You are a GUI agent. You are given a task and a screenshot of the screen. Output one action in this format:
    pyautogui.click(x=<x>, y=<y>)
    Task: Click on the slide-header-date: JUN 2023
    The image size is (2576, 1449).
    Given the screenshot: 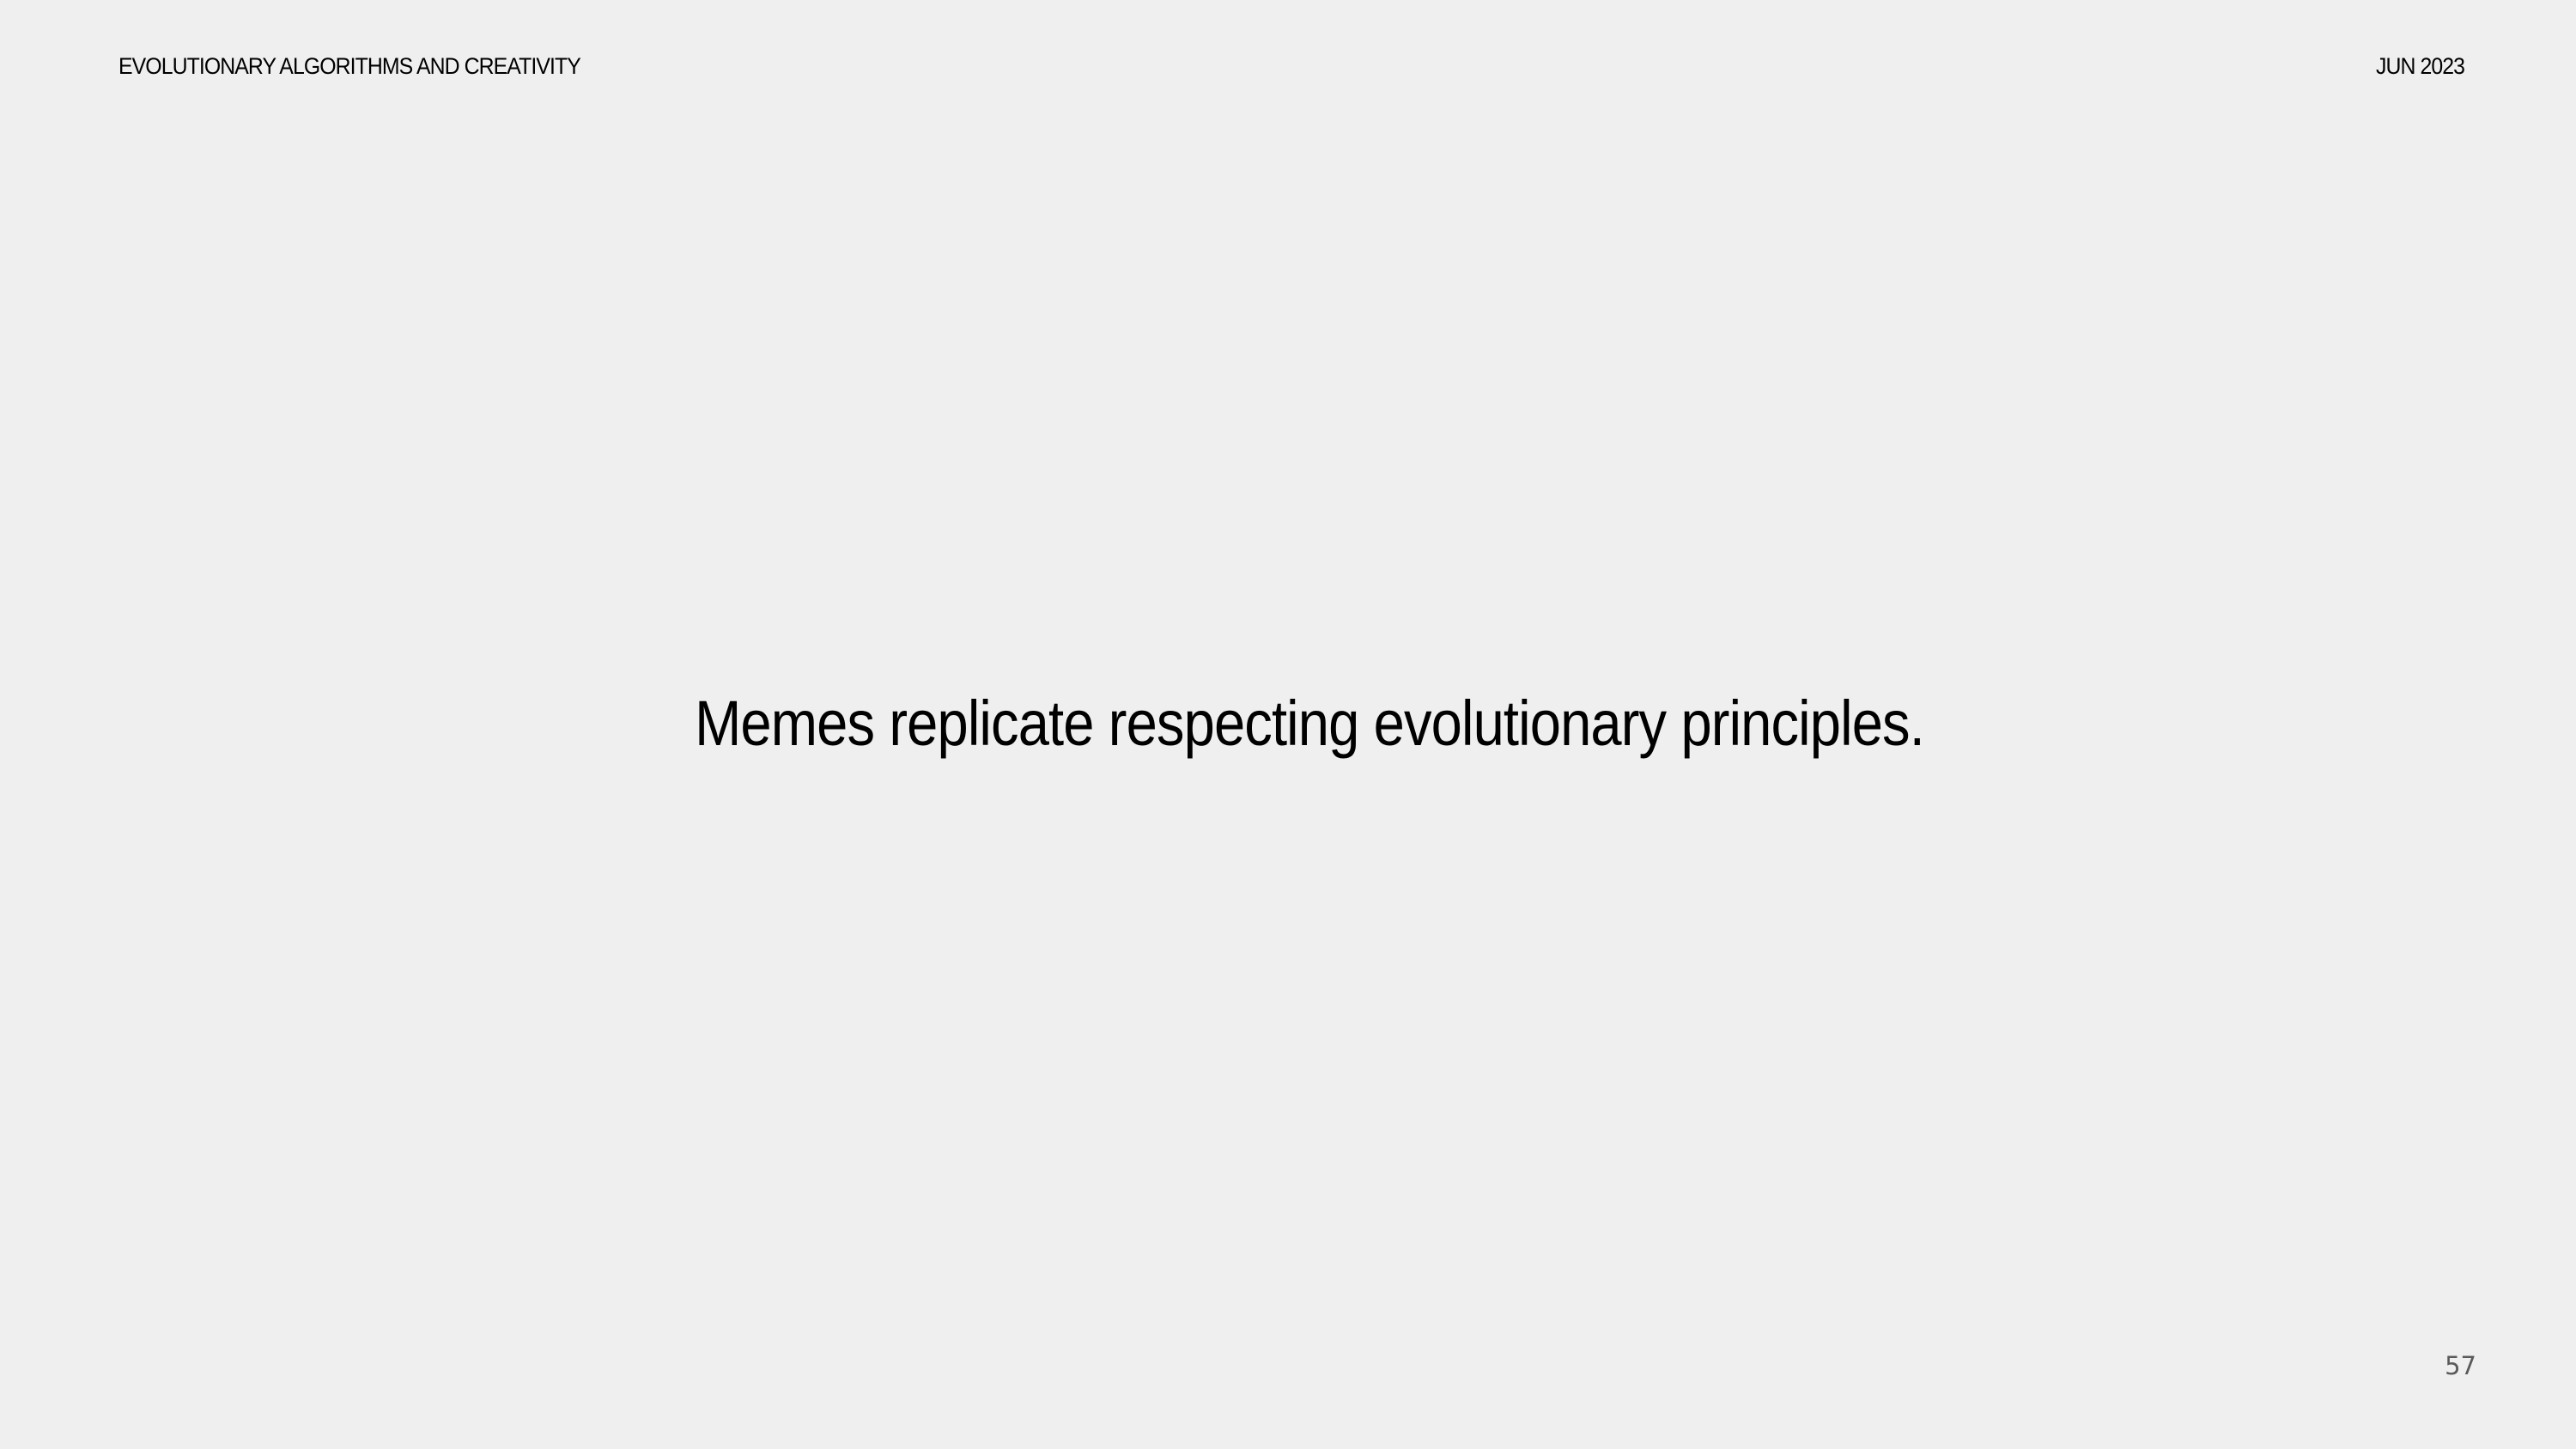 What is the action you would take?
    pyautogui.click(x=2420, y=66)
    